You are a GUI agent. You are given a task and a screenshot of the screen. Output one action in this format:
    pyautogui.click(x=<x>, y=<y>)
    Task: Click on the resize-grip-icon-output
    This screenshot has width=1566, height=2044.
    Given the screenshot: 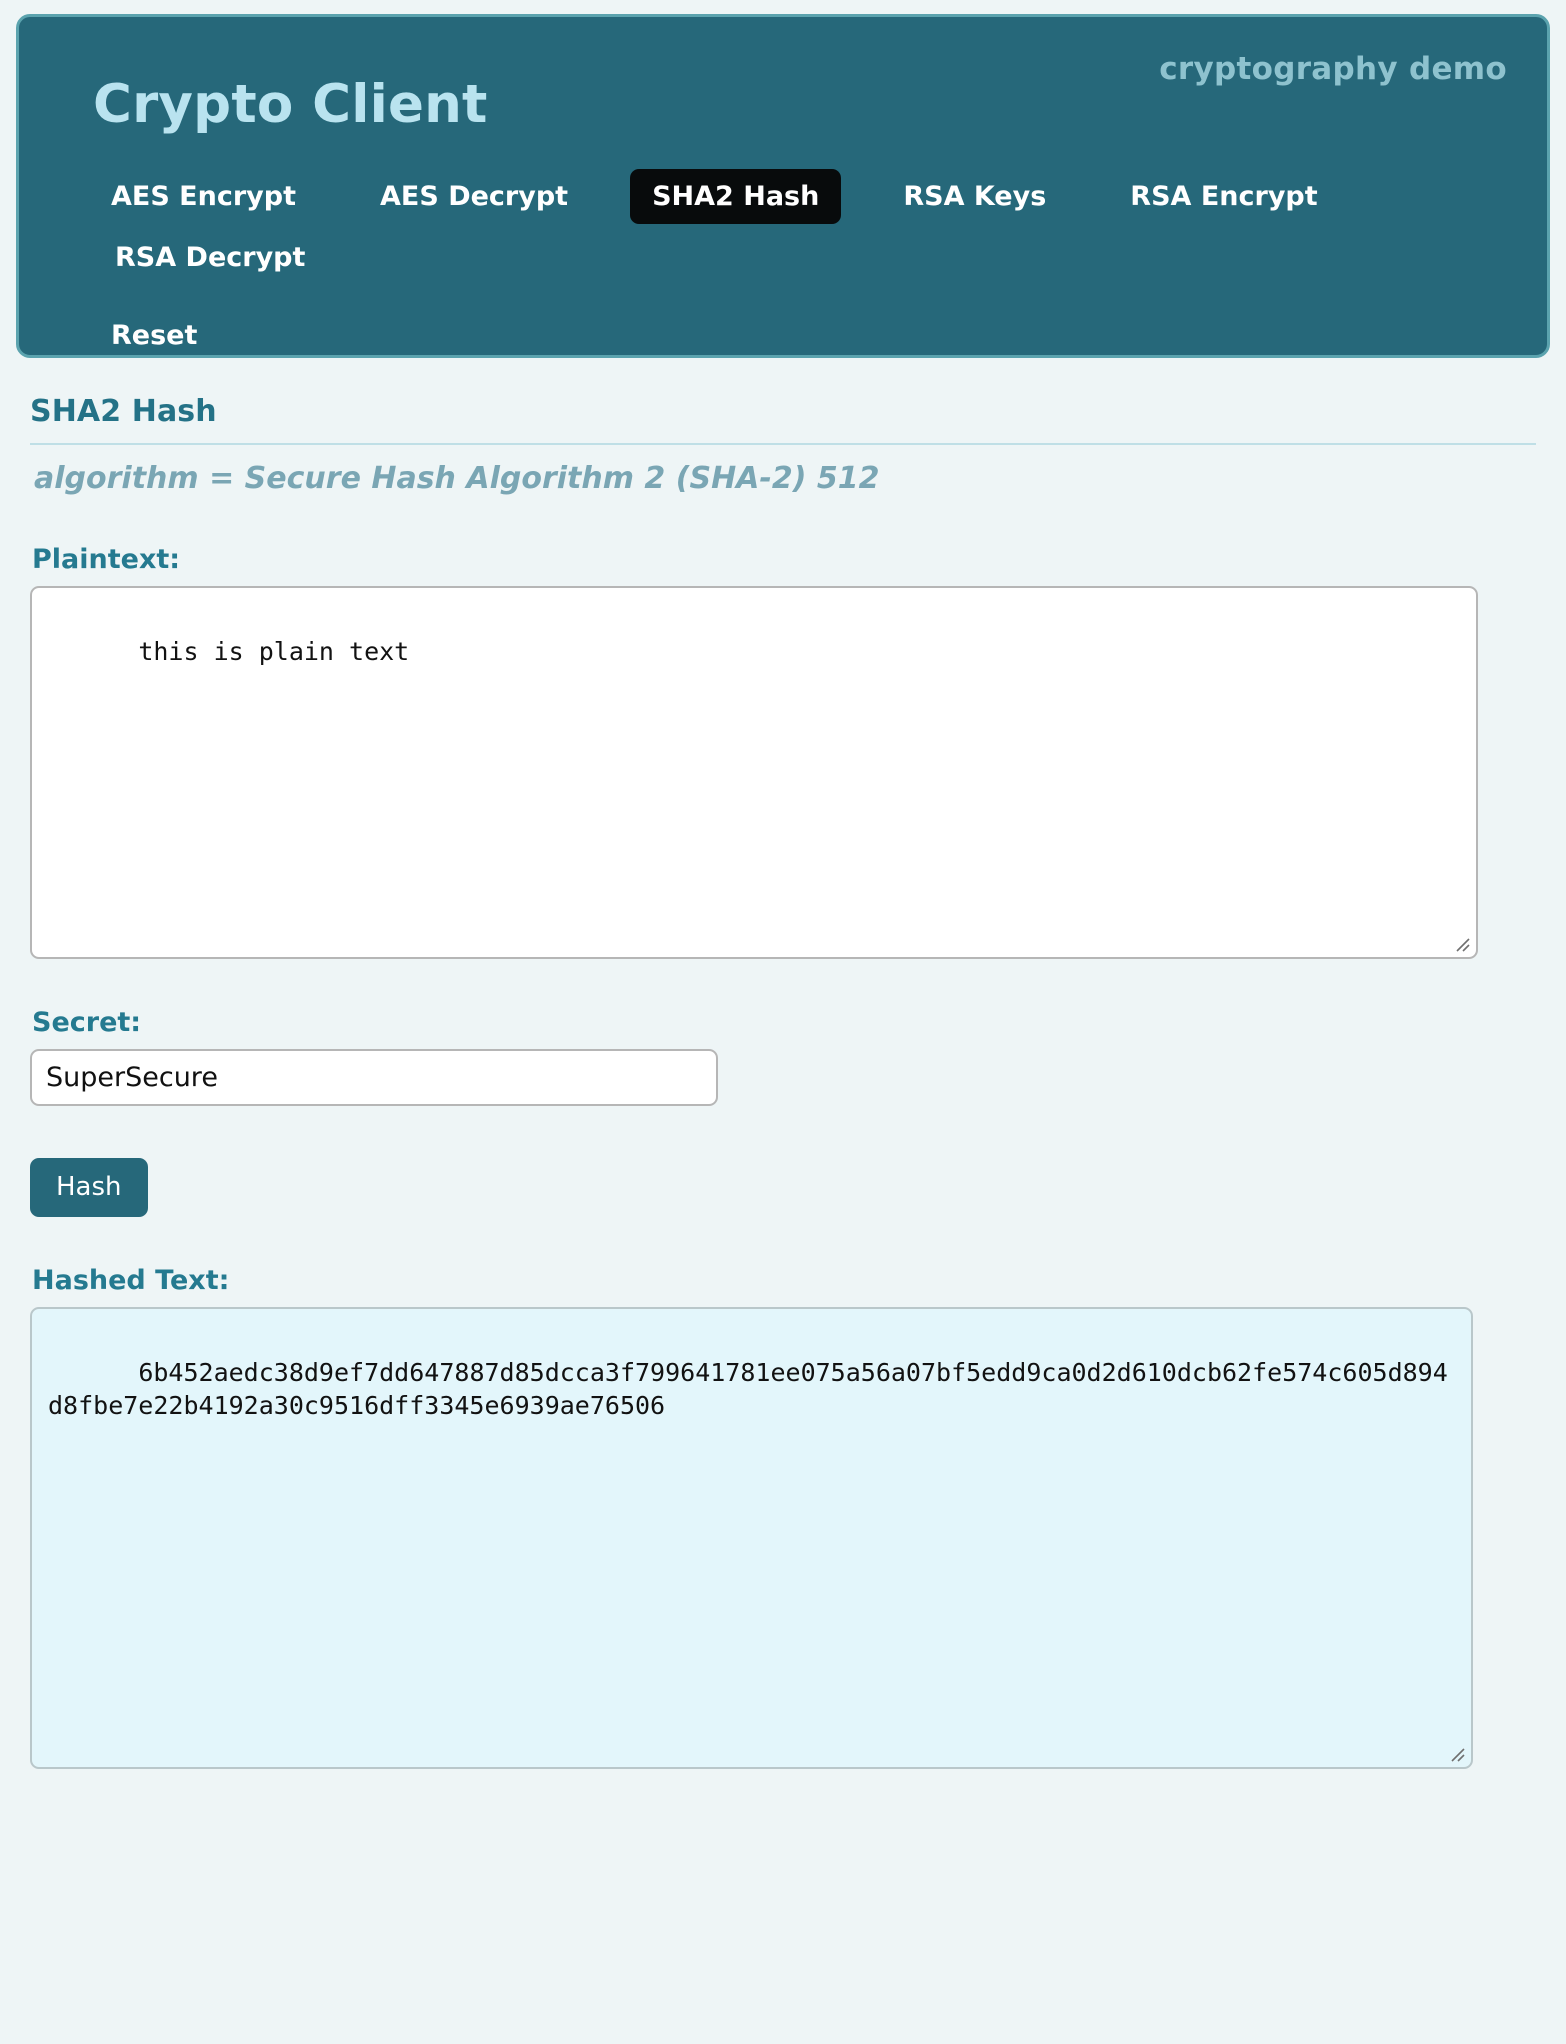 What is the action you would take?
    pyautogui.click(x=1457, y=1754)
    